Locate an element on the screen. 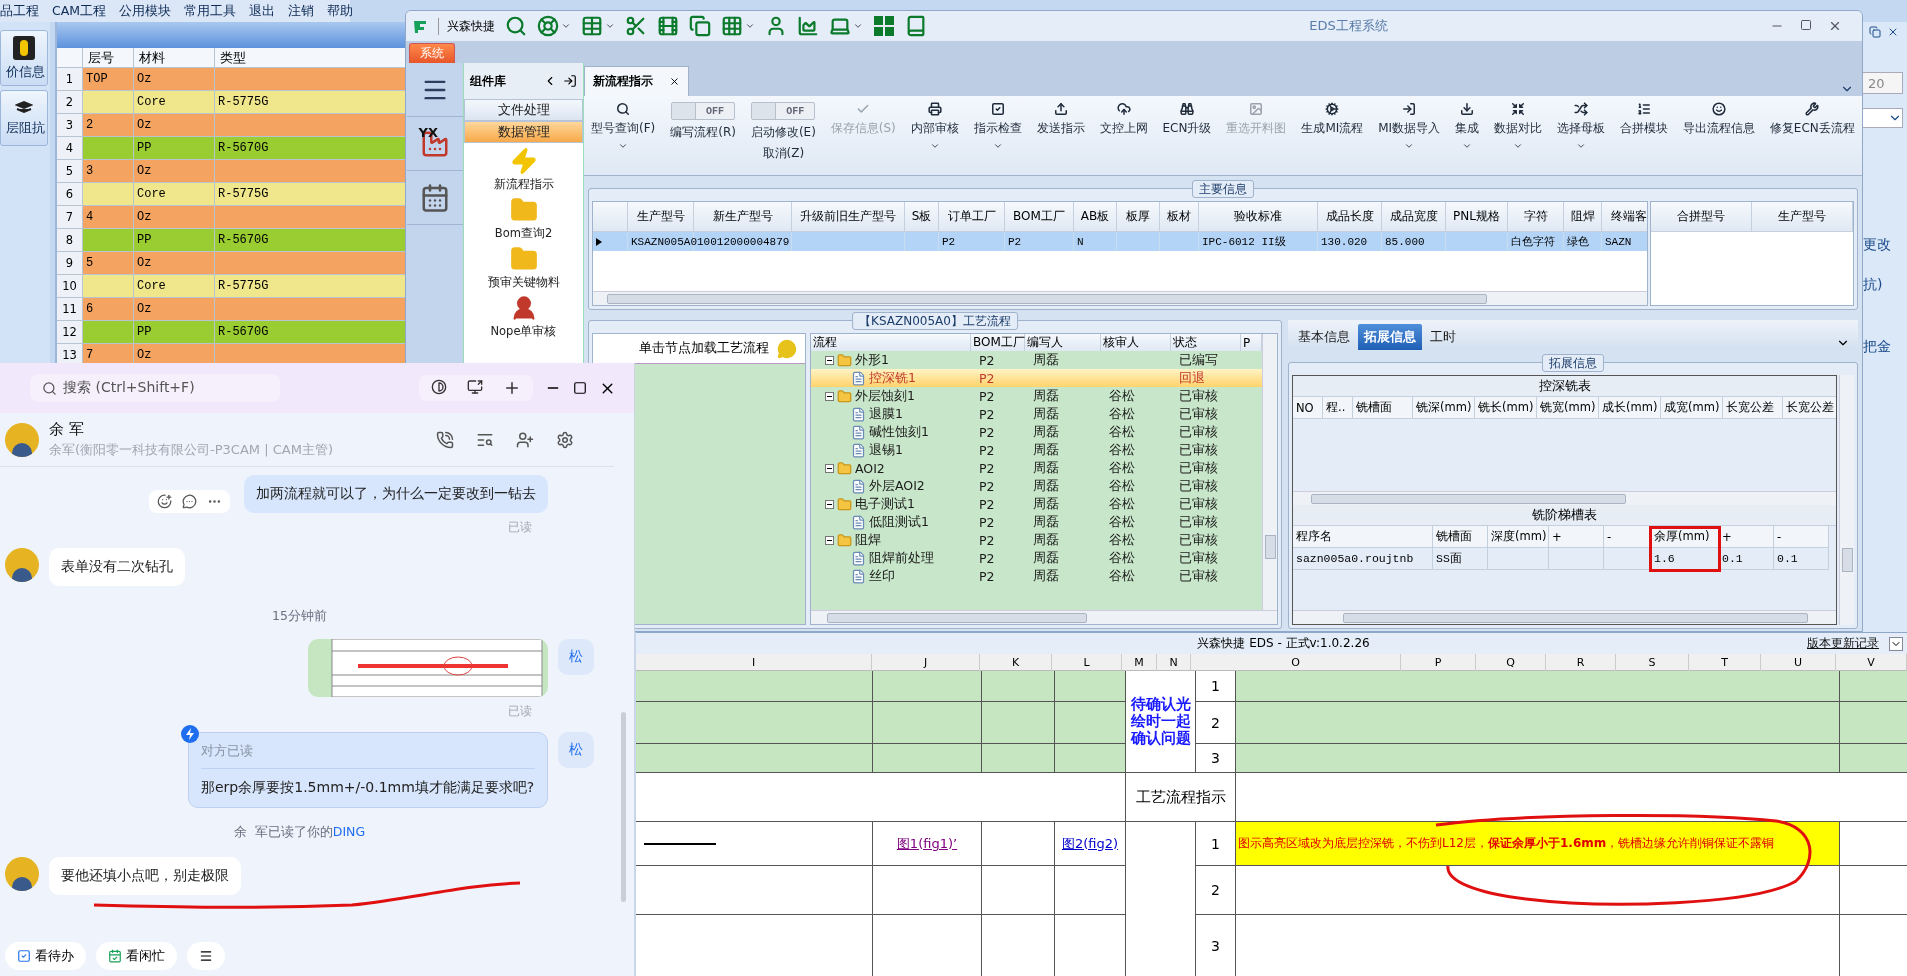 The image size is (1907, 976). side-button: 层阻抗 is located at coordinates (24, 118).